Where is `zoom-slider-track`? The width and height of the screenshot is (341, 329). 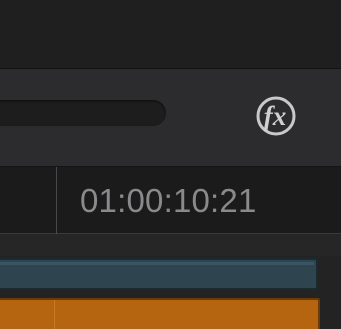 zoom-slider-track is located at coordinates (83, 113).